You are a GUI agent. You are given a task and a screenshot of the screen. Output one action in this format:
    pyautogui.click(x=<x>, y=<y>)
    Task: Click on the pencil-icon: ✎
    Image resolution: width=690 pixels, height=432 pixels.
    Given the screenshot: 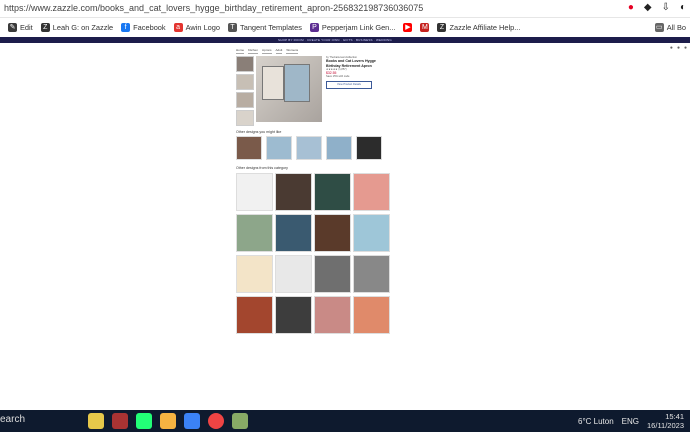 What is the action you would take?
    pyautogui.click(x=12, y=27)
    